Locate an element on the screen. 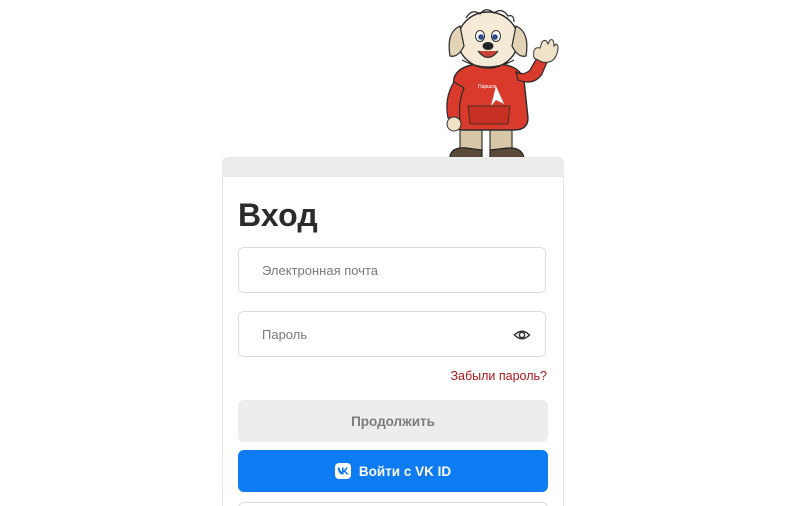 The width and height of the screenshot is (800, 506). vk-id-button-label: Войти с VK ID is located at coordinates (405, 471).